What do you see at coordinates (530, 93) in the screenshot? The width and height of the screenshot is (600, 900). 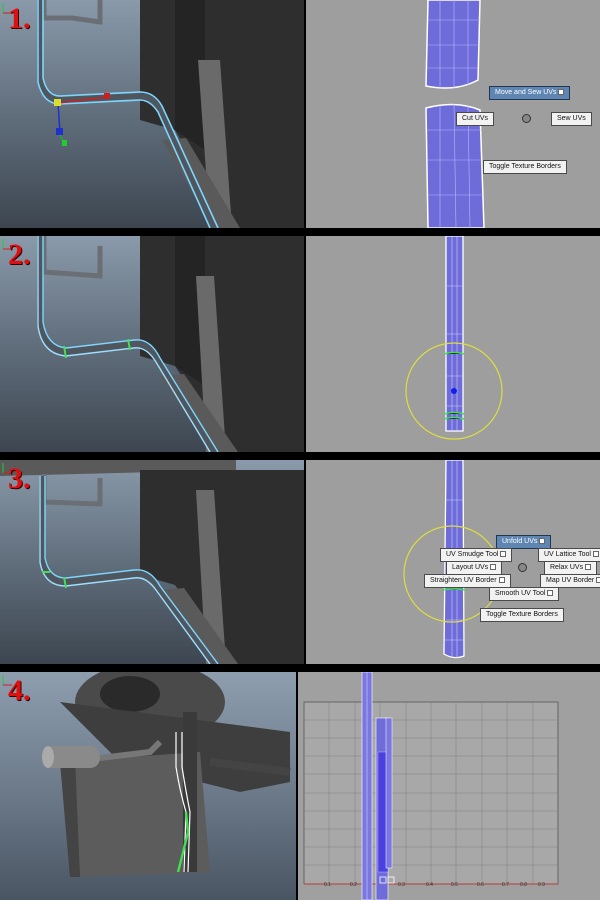 I see `menu-move-and-sew-uvs: Move and Sew UVs` at bounding box center [530, 93].